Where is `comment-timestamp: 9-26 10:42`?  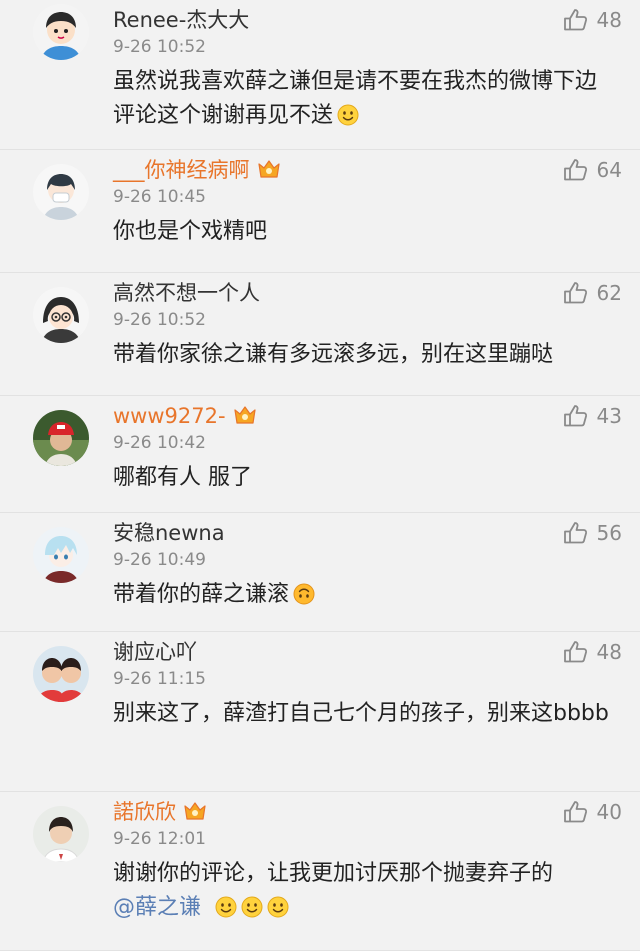 comment-timestamp: 9-26 10:42 is located at coordinates (159, 443).